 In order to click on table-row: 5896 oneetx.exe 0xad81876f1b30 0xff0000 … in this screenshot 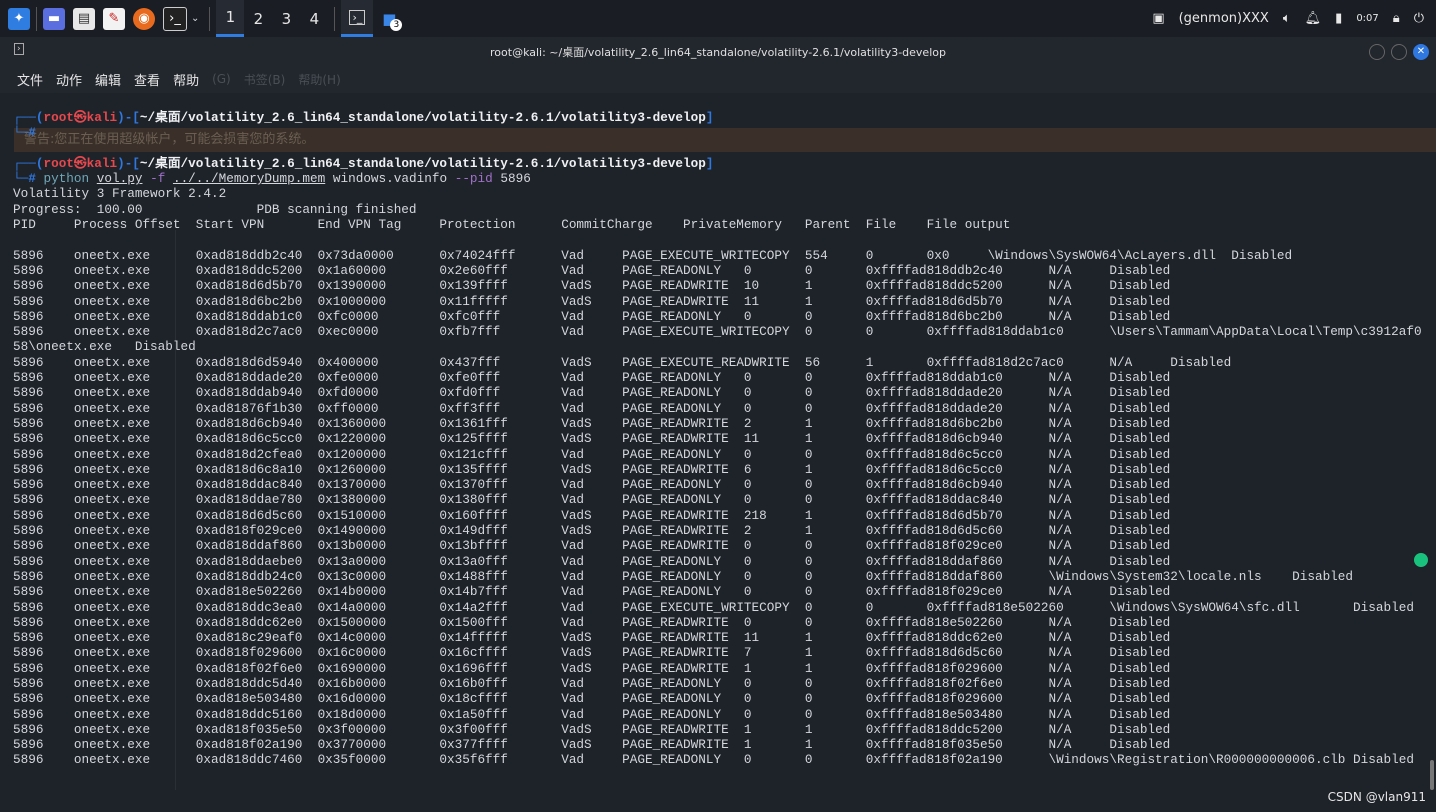, I will do `click(592, 408)`.